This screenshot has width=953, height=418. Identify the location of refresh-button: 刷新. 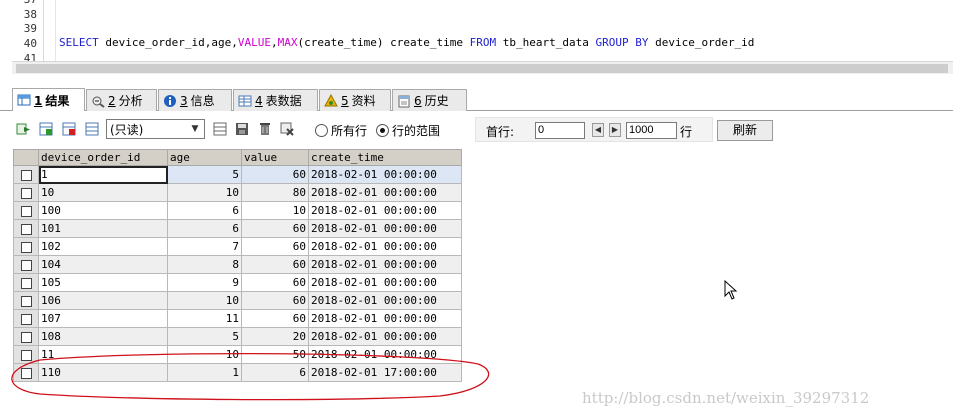
(745, 130).